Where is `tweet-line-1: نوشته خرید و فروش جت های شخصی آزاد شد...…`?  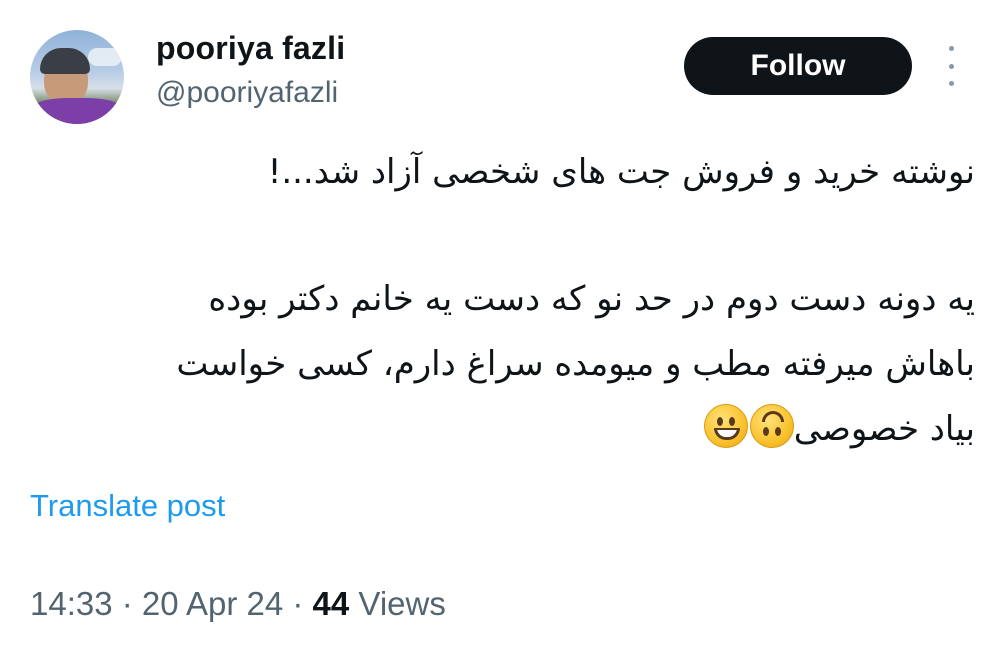 tweet-line-1: نوشته خرید و فروش جت های شخصی آزاد شد...… is located at coordinates (621, 172).